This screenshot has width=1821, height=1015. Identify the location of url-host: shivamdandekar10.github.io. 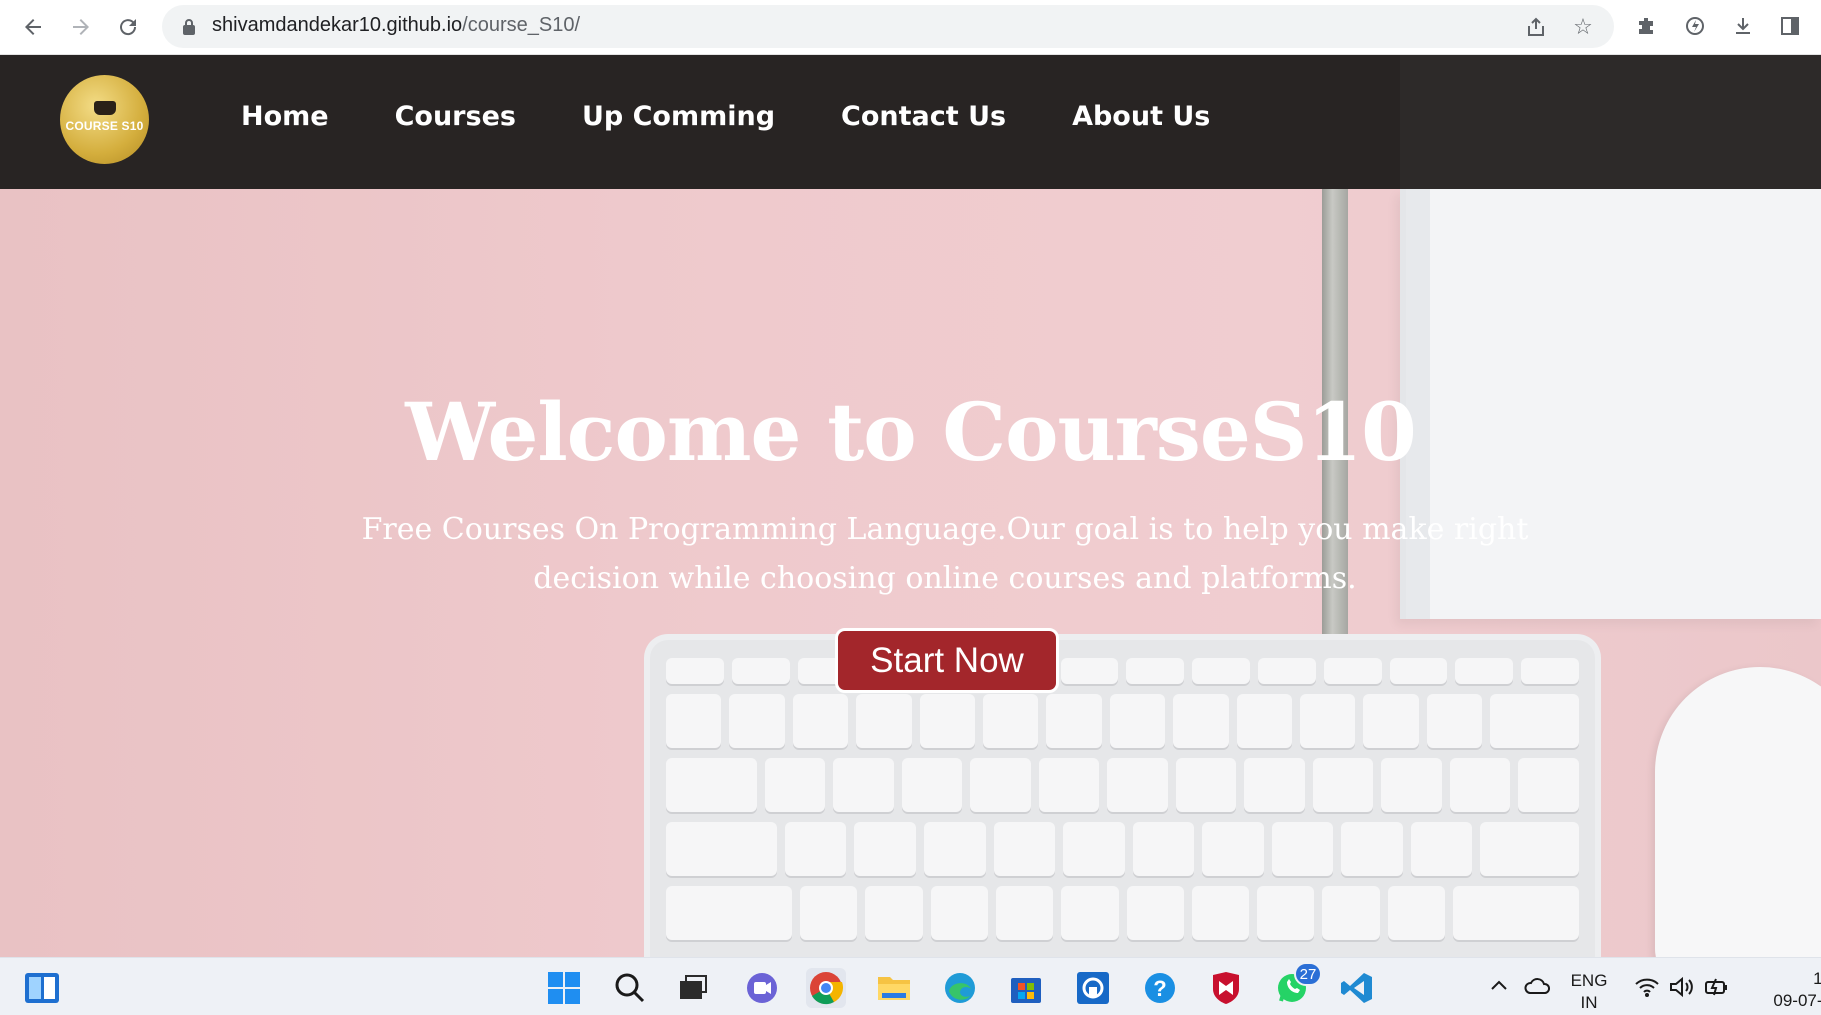
(337, 25).